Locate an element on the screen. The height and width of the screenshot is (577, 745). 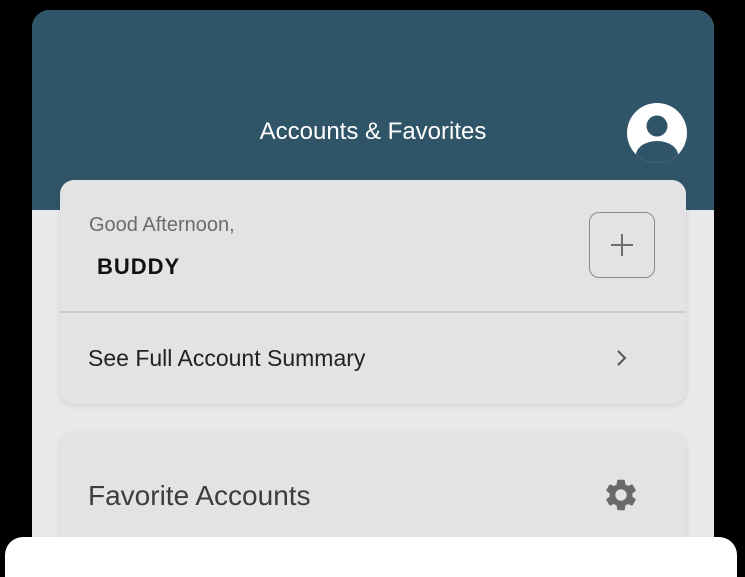
plus-icon is located at coordinates (622, 245).